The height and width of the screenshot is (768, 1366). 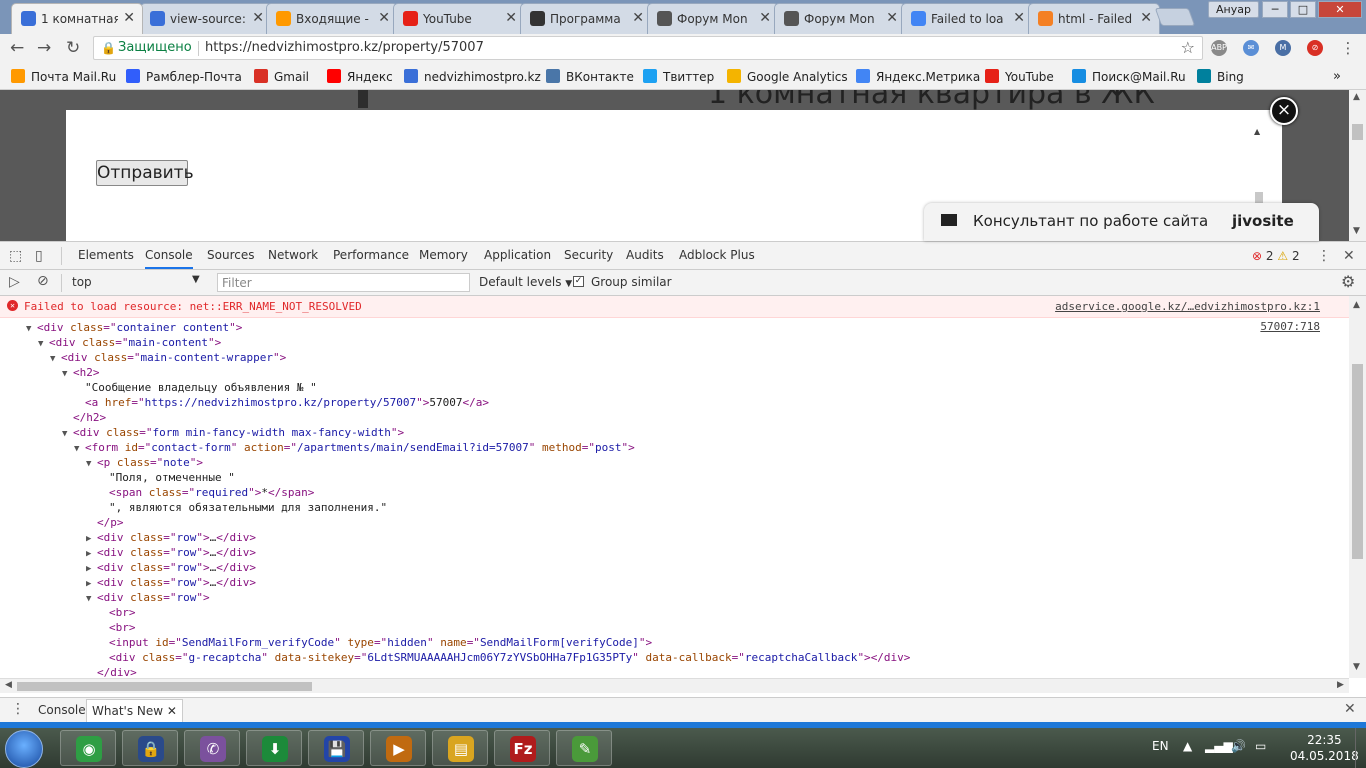 What do you see at coordinates (1357, 132) in the screenshot?
I see `page-scroll-thumb` at bounding box center [1357, 132].